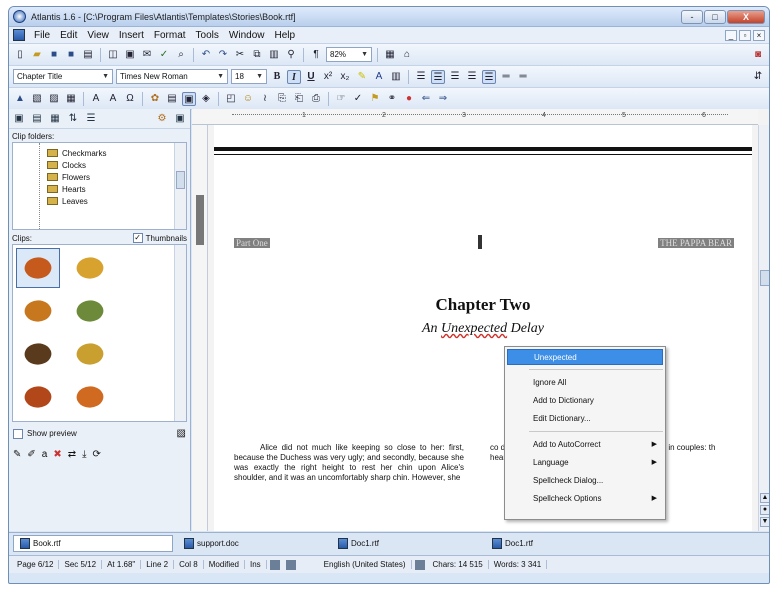  I want to click on shapes-icon: ◰, so click(231, 99).